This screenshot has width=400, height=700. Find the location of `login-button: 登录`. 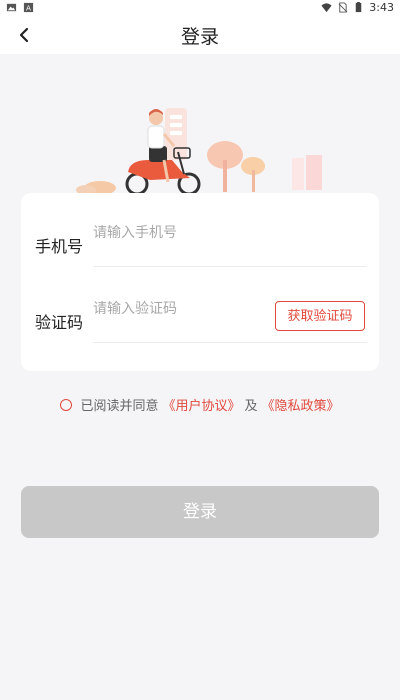

login-button: 登录 is located at coordinates (200, 512).